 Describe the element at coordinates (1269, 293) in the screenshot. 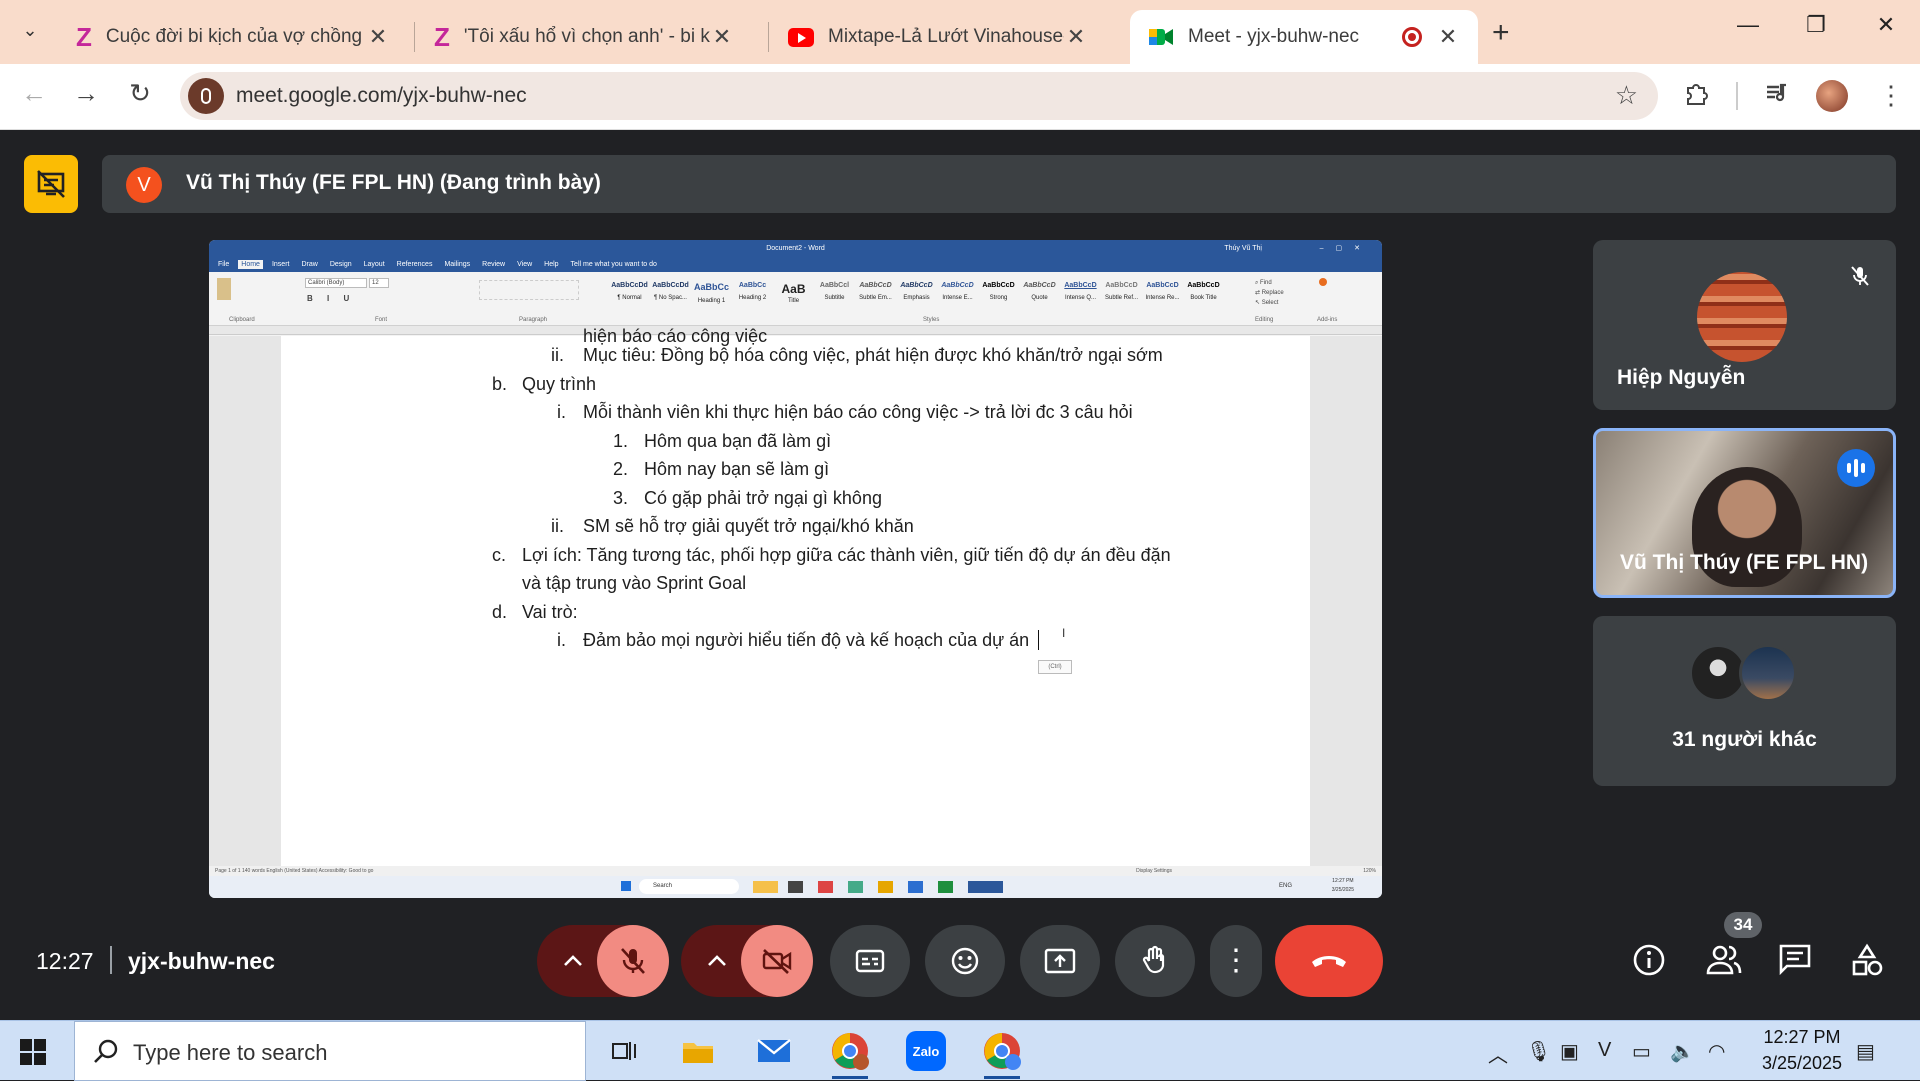

I see `editing-find-replace-icon: ⌕ Find ⇄ Replace ↖ Select` at that location.